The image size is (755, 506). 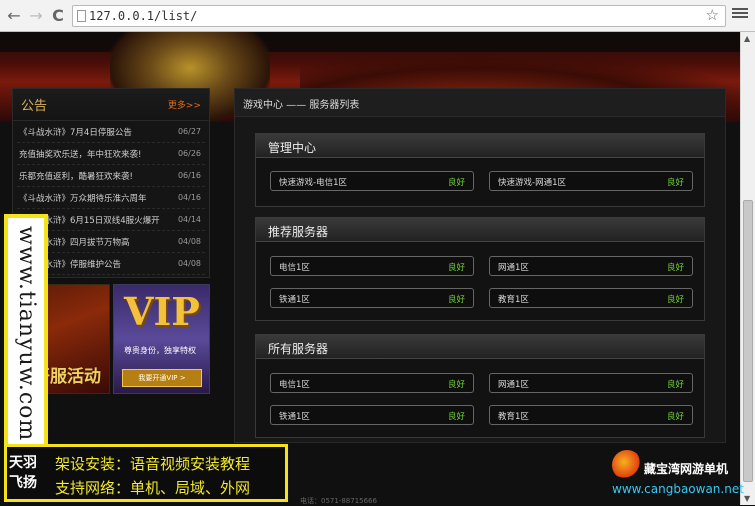 I want to click on bottom-watermark: 天羽飞扬 架设安装：语音视频安装教程 支持网络：单机、局域、外网, so click(x=146, y=473).